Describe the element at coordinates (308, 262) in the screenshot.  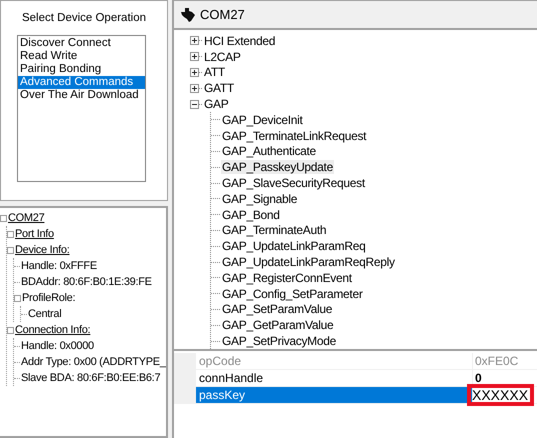
I see `tree-node: GAP_UpdateLinkParamReqReply` at that location.